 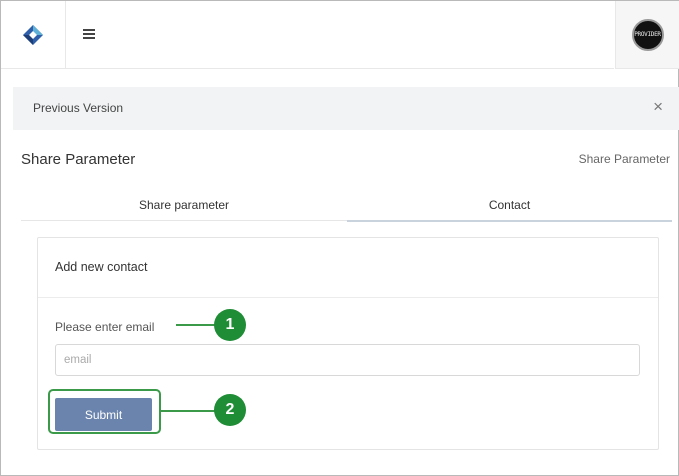 What do you see at coordinates (230, 325) in the screenshot?
I see `callout-1-badge: 1` at bounding box center [230, 325].